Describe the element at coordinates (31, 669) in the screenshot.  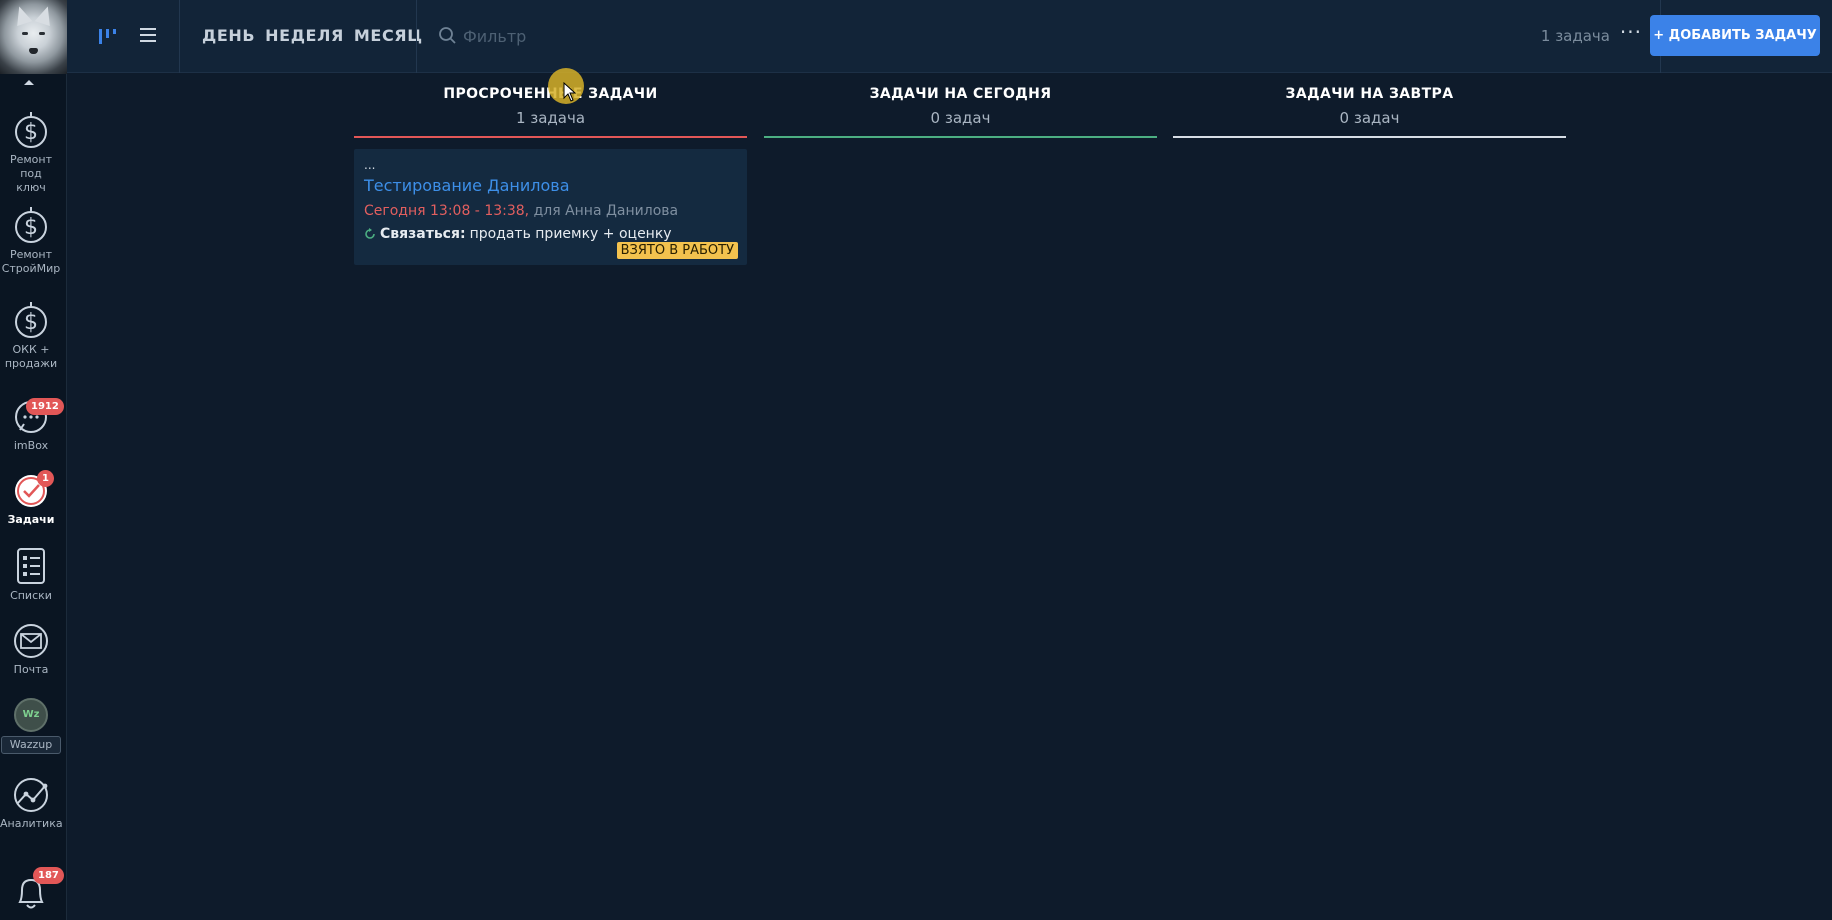
I see `sidebar-item-label: Почта` at that location.